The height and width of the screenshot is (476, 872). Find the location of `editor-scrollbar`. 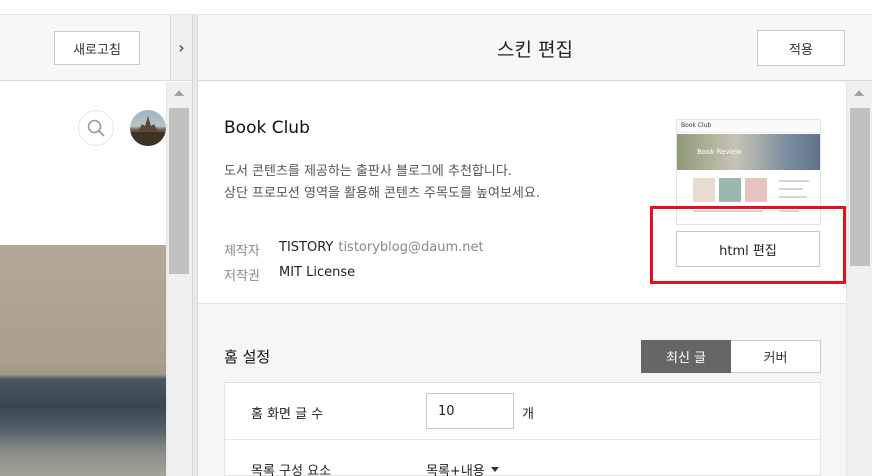

editor-scrollbar is located at coordinates (859, 279).